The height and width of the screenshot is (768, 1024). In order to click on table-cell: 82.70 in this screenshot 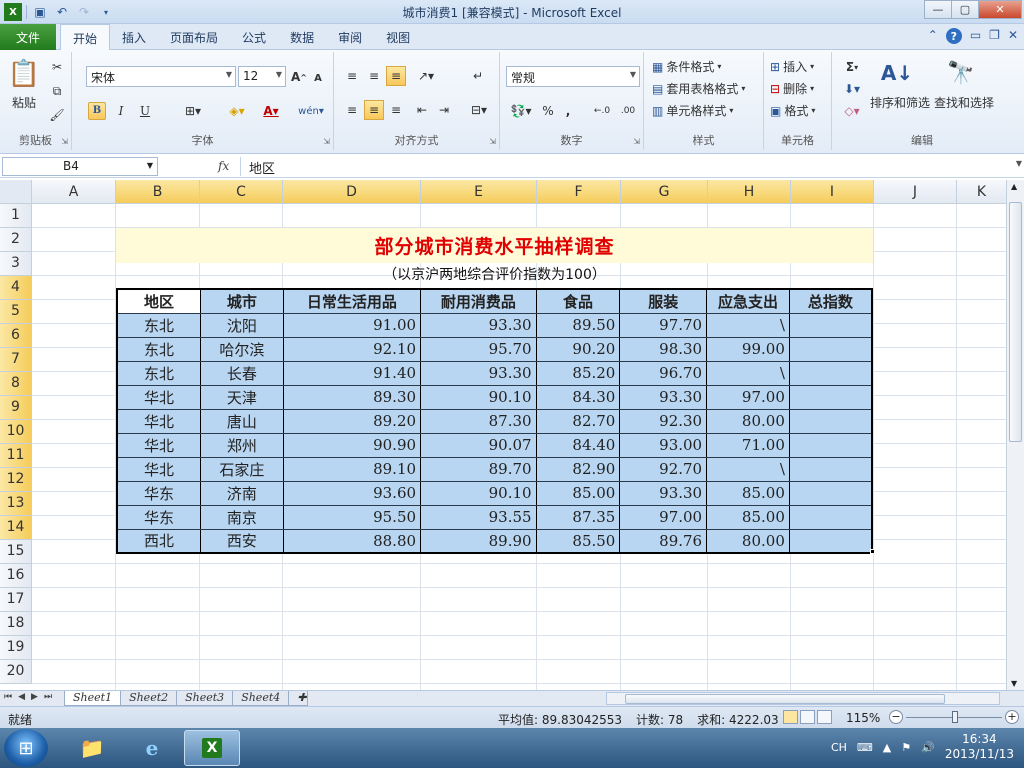, I will do `click(578, 421)`.